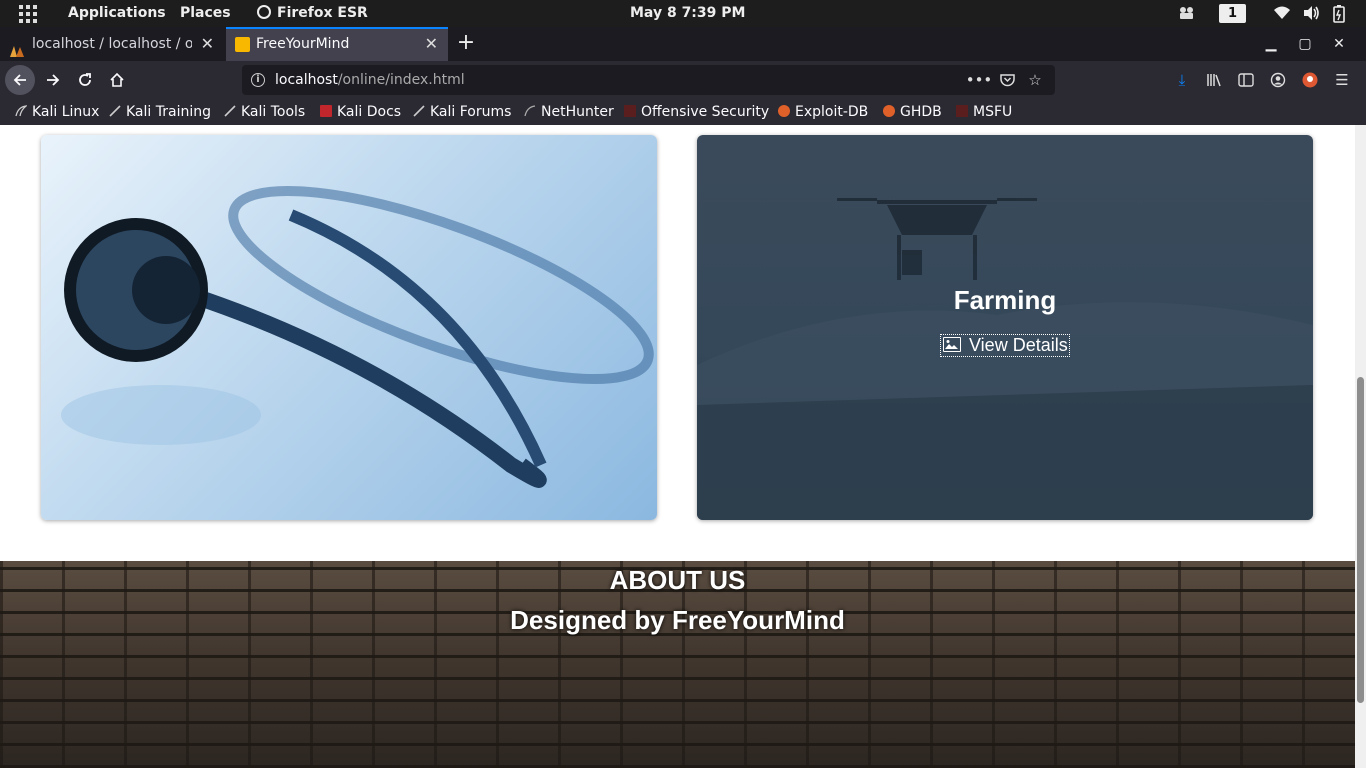  What do you see at coordinates (1018, 345) in the screenshot?
I see `view-details-label: View Details` at bounding box center [1018, 345].